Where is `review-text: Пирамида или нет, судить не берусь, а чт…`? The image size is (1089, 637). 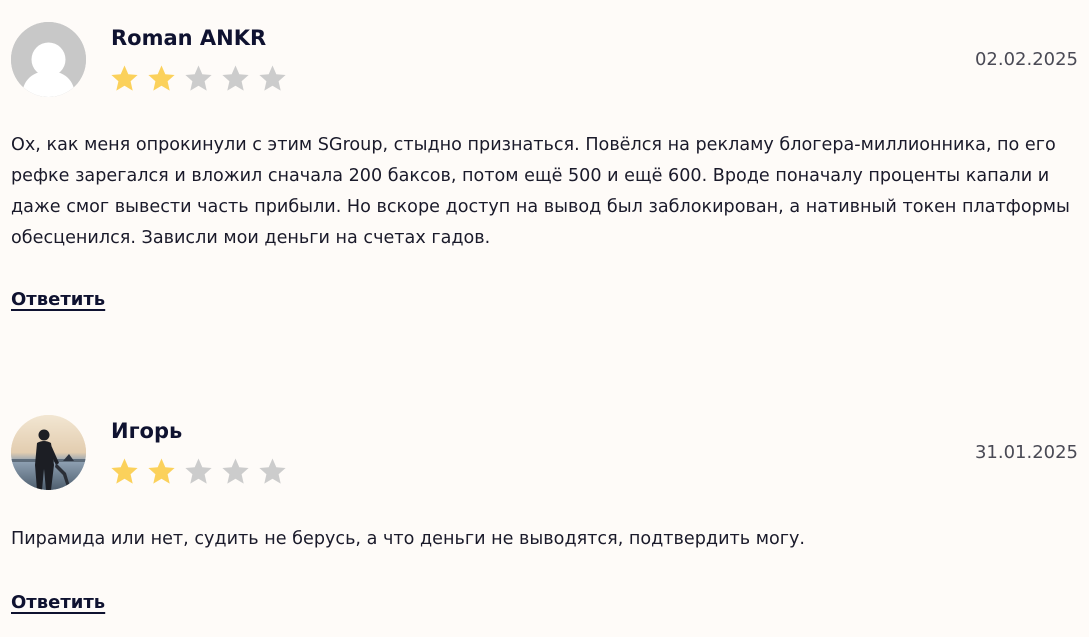 review-text: Пирамида или нет, судить не берусь, а чт… is located at coordinates (408, 539).